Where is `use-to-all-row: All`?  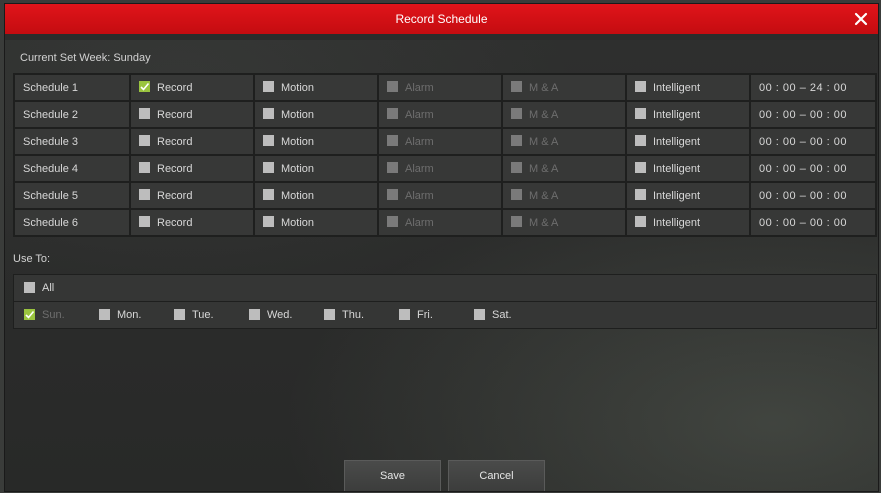
use-to-all-row: All is located at coordinates (445, 288).